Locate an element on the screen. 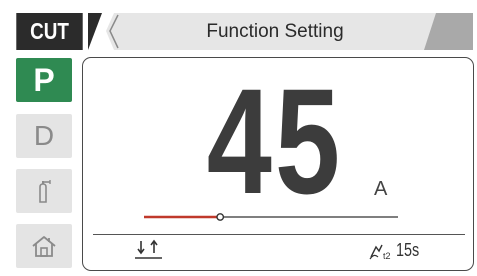 This screenshot has height=276, width=477. sidebar-item-d: D is located at coordinates (44, 136).